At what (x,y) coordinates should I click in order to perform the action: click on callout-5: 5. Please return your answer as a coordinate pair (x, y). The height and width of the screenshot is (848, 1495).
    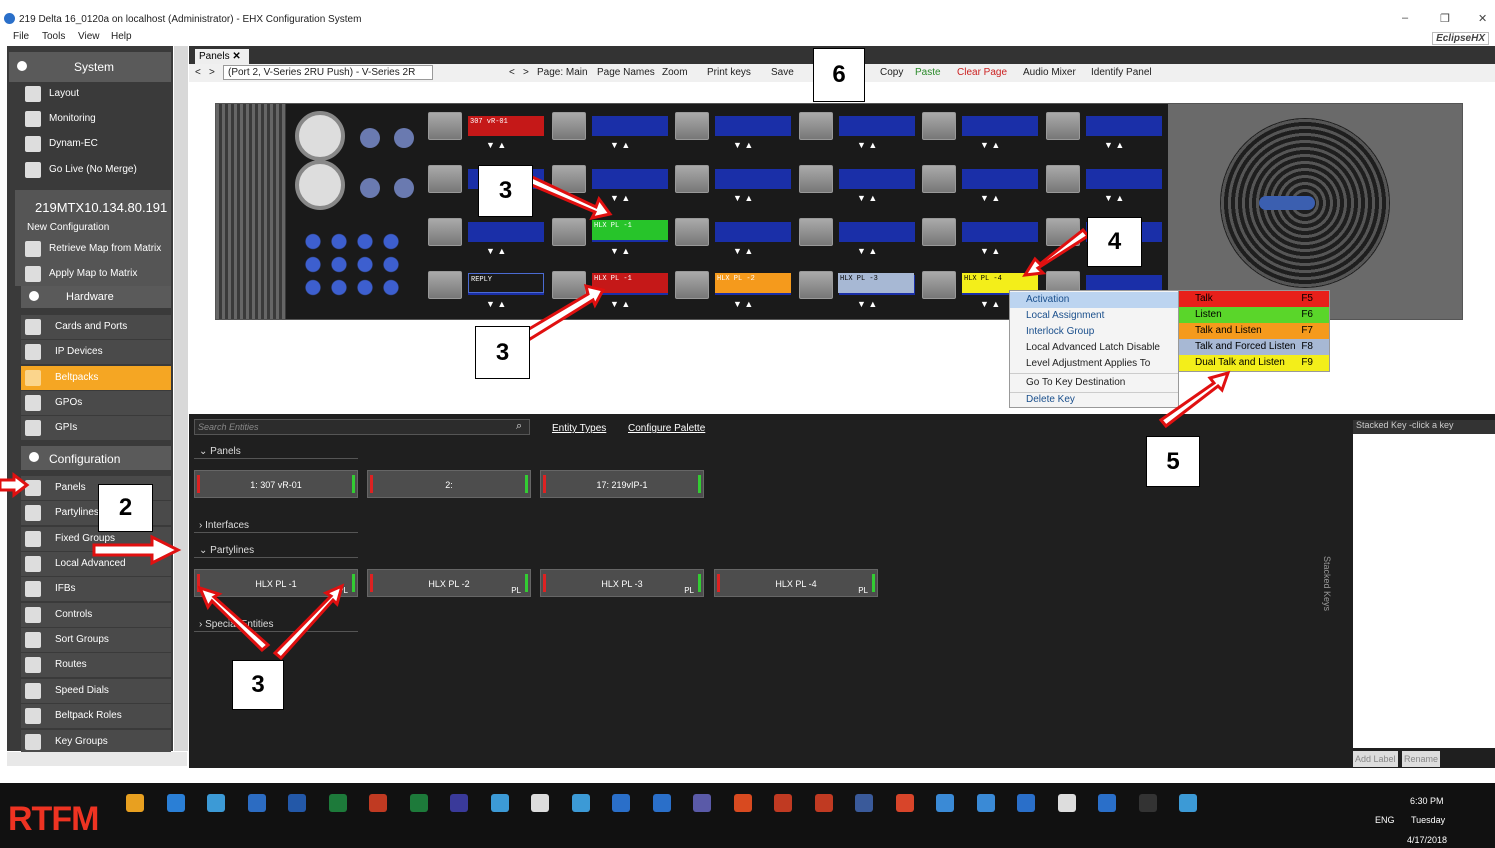
    Looking at the image, I should click on (1173, 461).